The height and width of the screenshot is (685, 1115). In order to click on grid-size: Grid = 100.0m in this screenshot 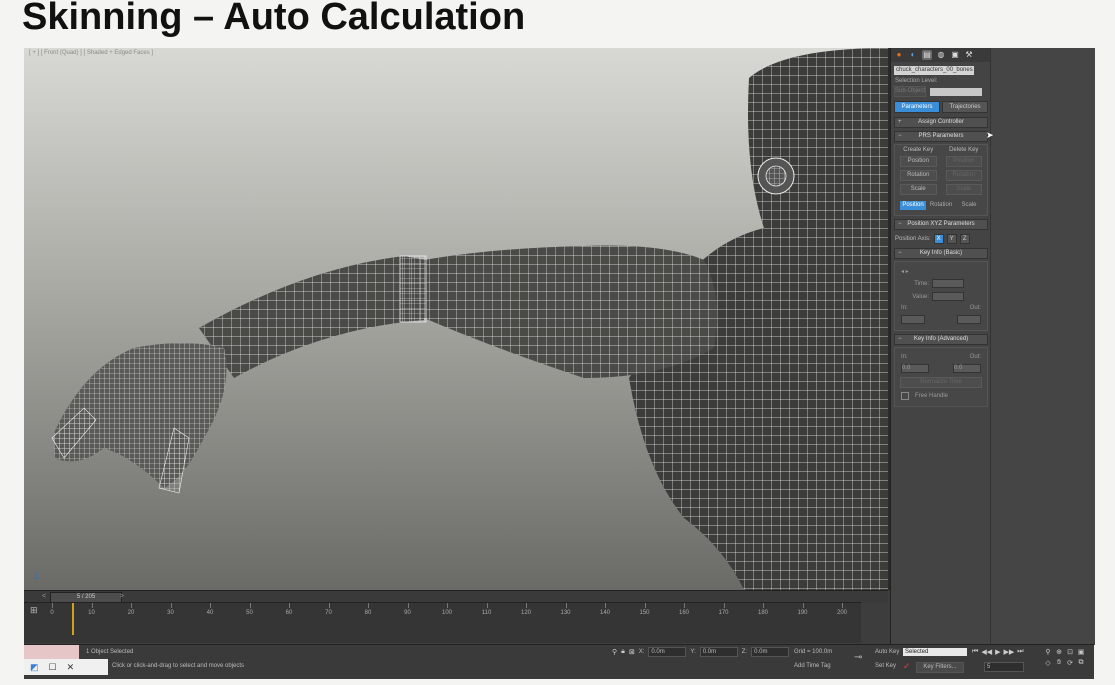, I will do `click(813, 652)`.